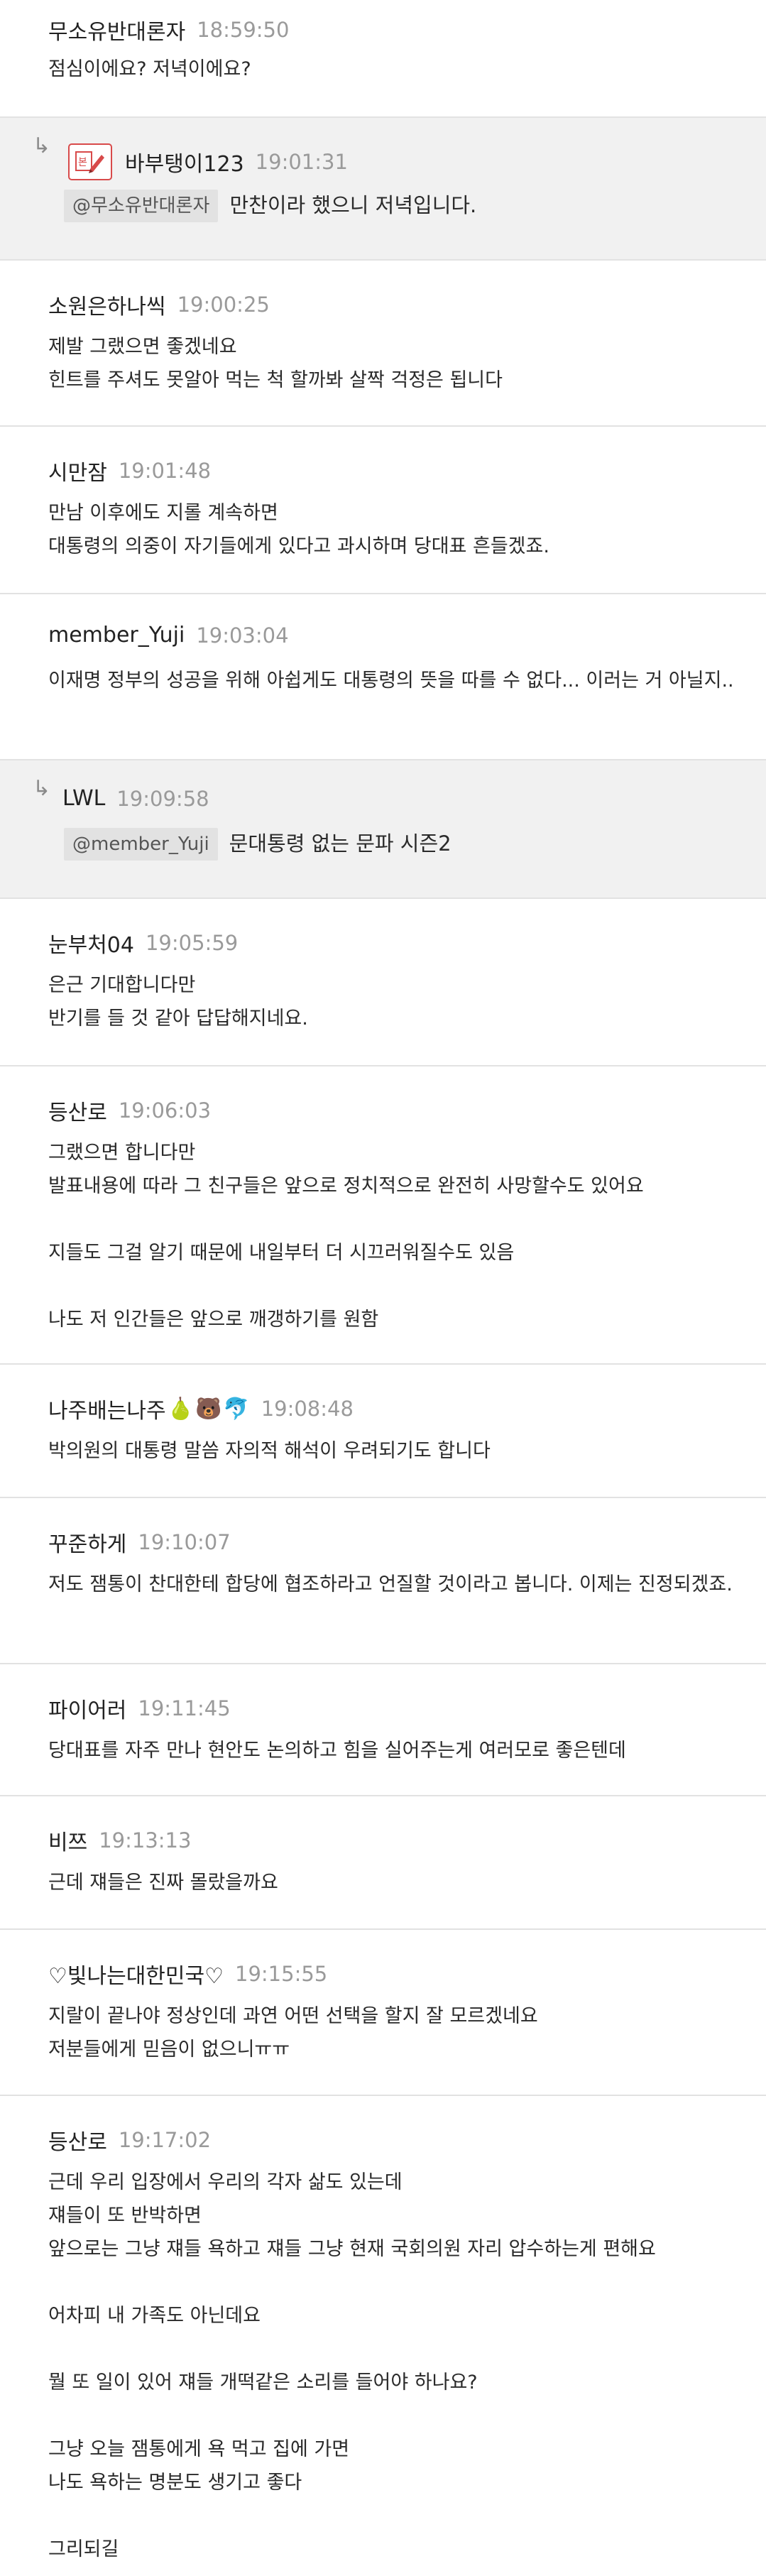  I want to click on dolphin-emoji-icon: 🐬, so click(236, 1408).